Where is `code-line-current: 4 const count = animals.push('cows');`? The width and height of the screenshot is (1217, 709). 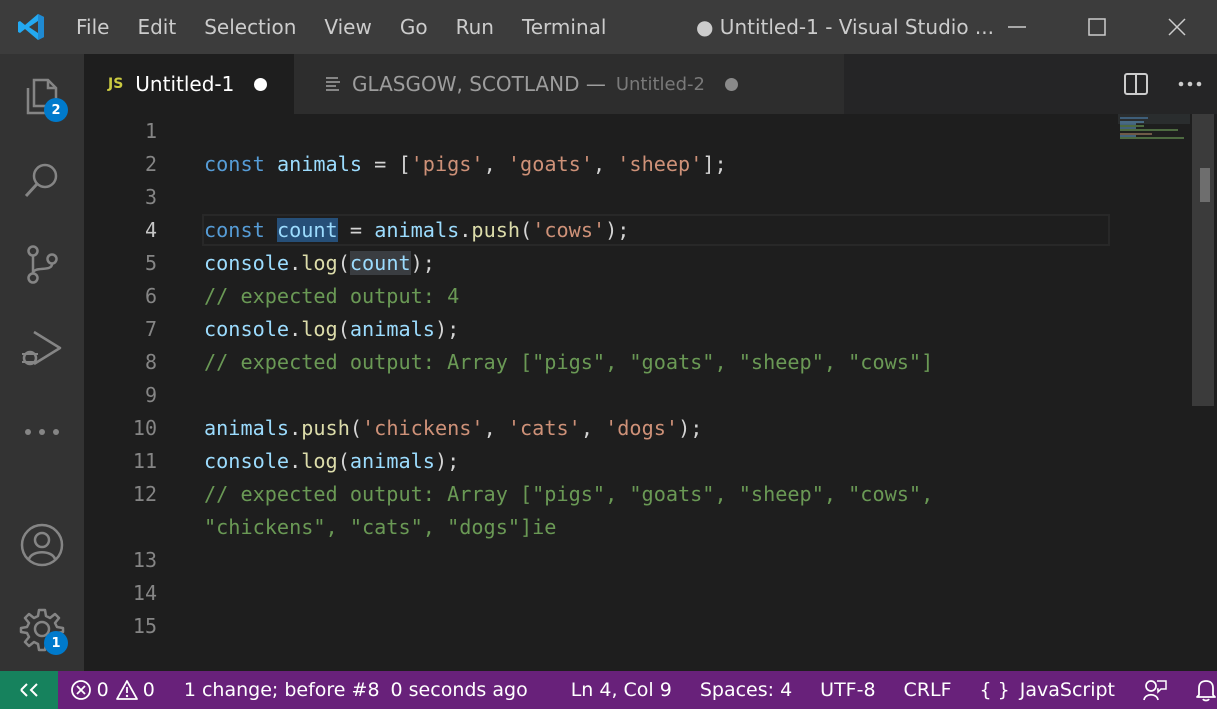
code-line-current: 4 const count = animals.push('cows'); is located at coordinates (639, 230).